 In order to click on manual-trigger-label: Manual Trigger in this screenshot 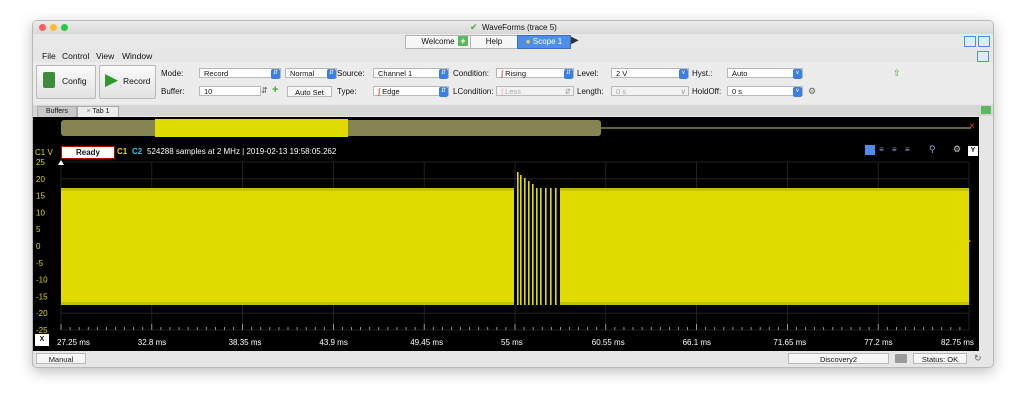, I will do `click(61, 361)`.